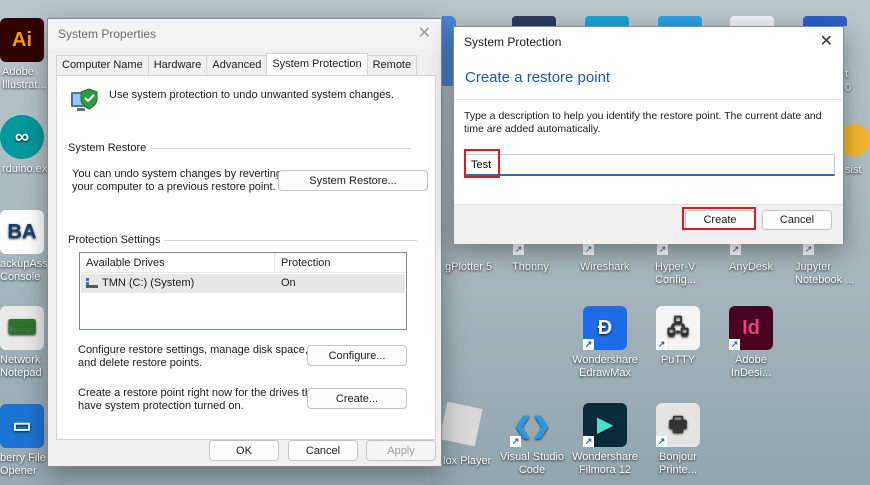 The image size is (870, 485). I want to click on drive-icon, so click(92, 283).